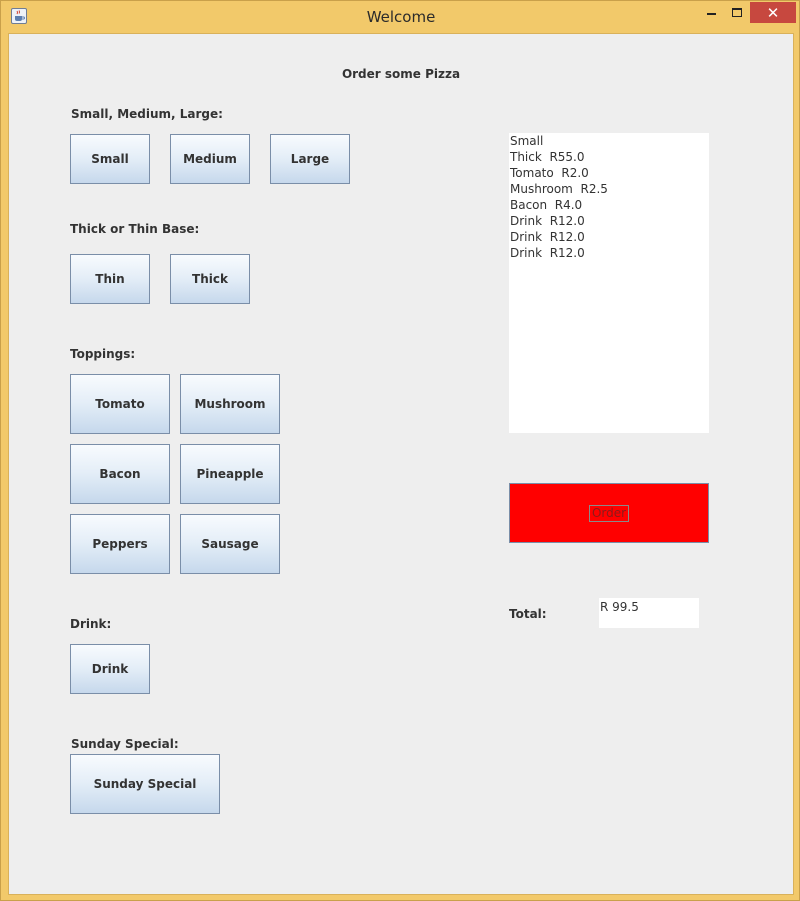  I want to click on list-item: Small, so click(609, 141).